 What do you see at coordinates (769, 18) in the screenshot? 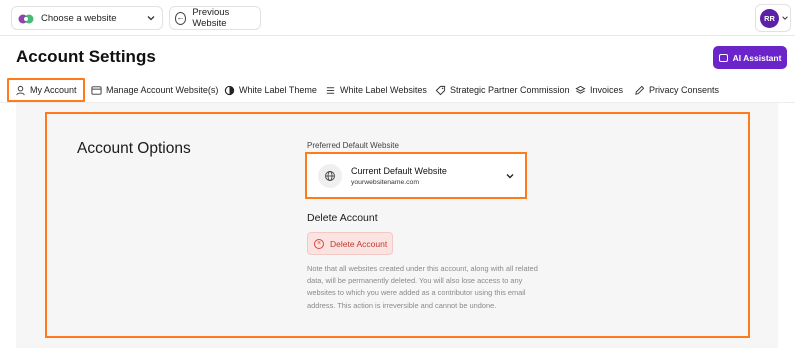
I see `avatar: RR` at bounding box center [769, 18].